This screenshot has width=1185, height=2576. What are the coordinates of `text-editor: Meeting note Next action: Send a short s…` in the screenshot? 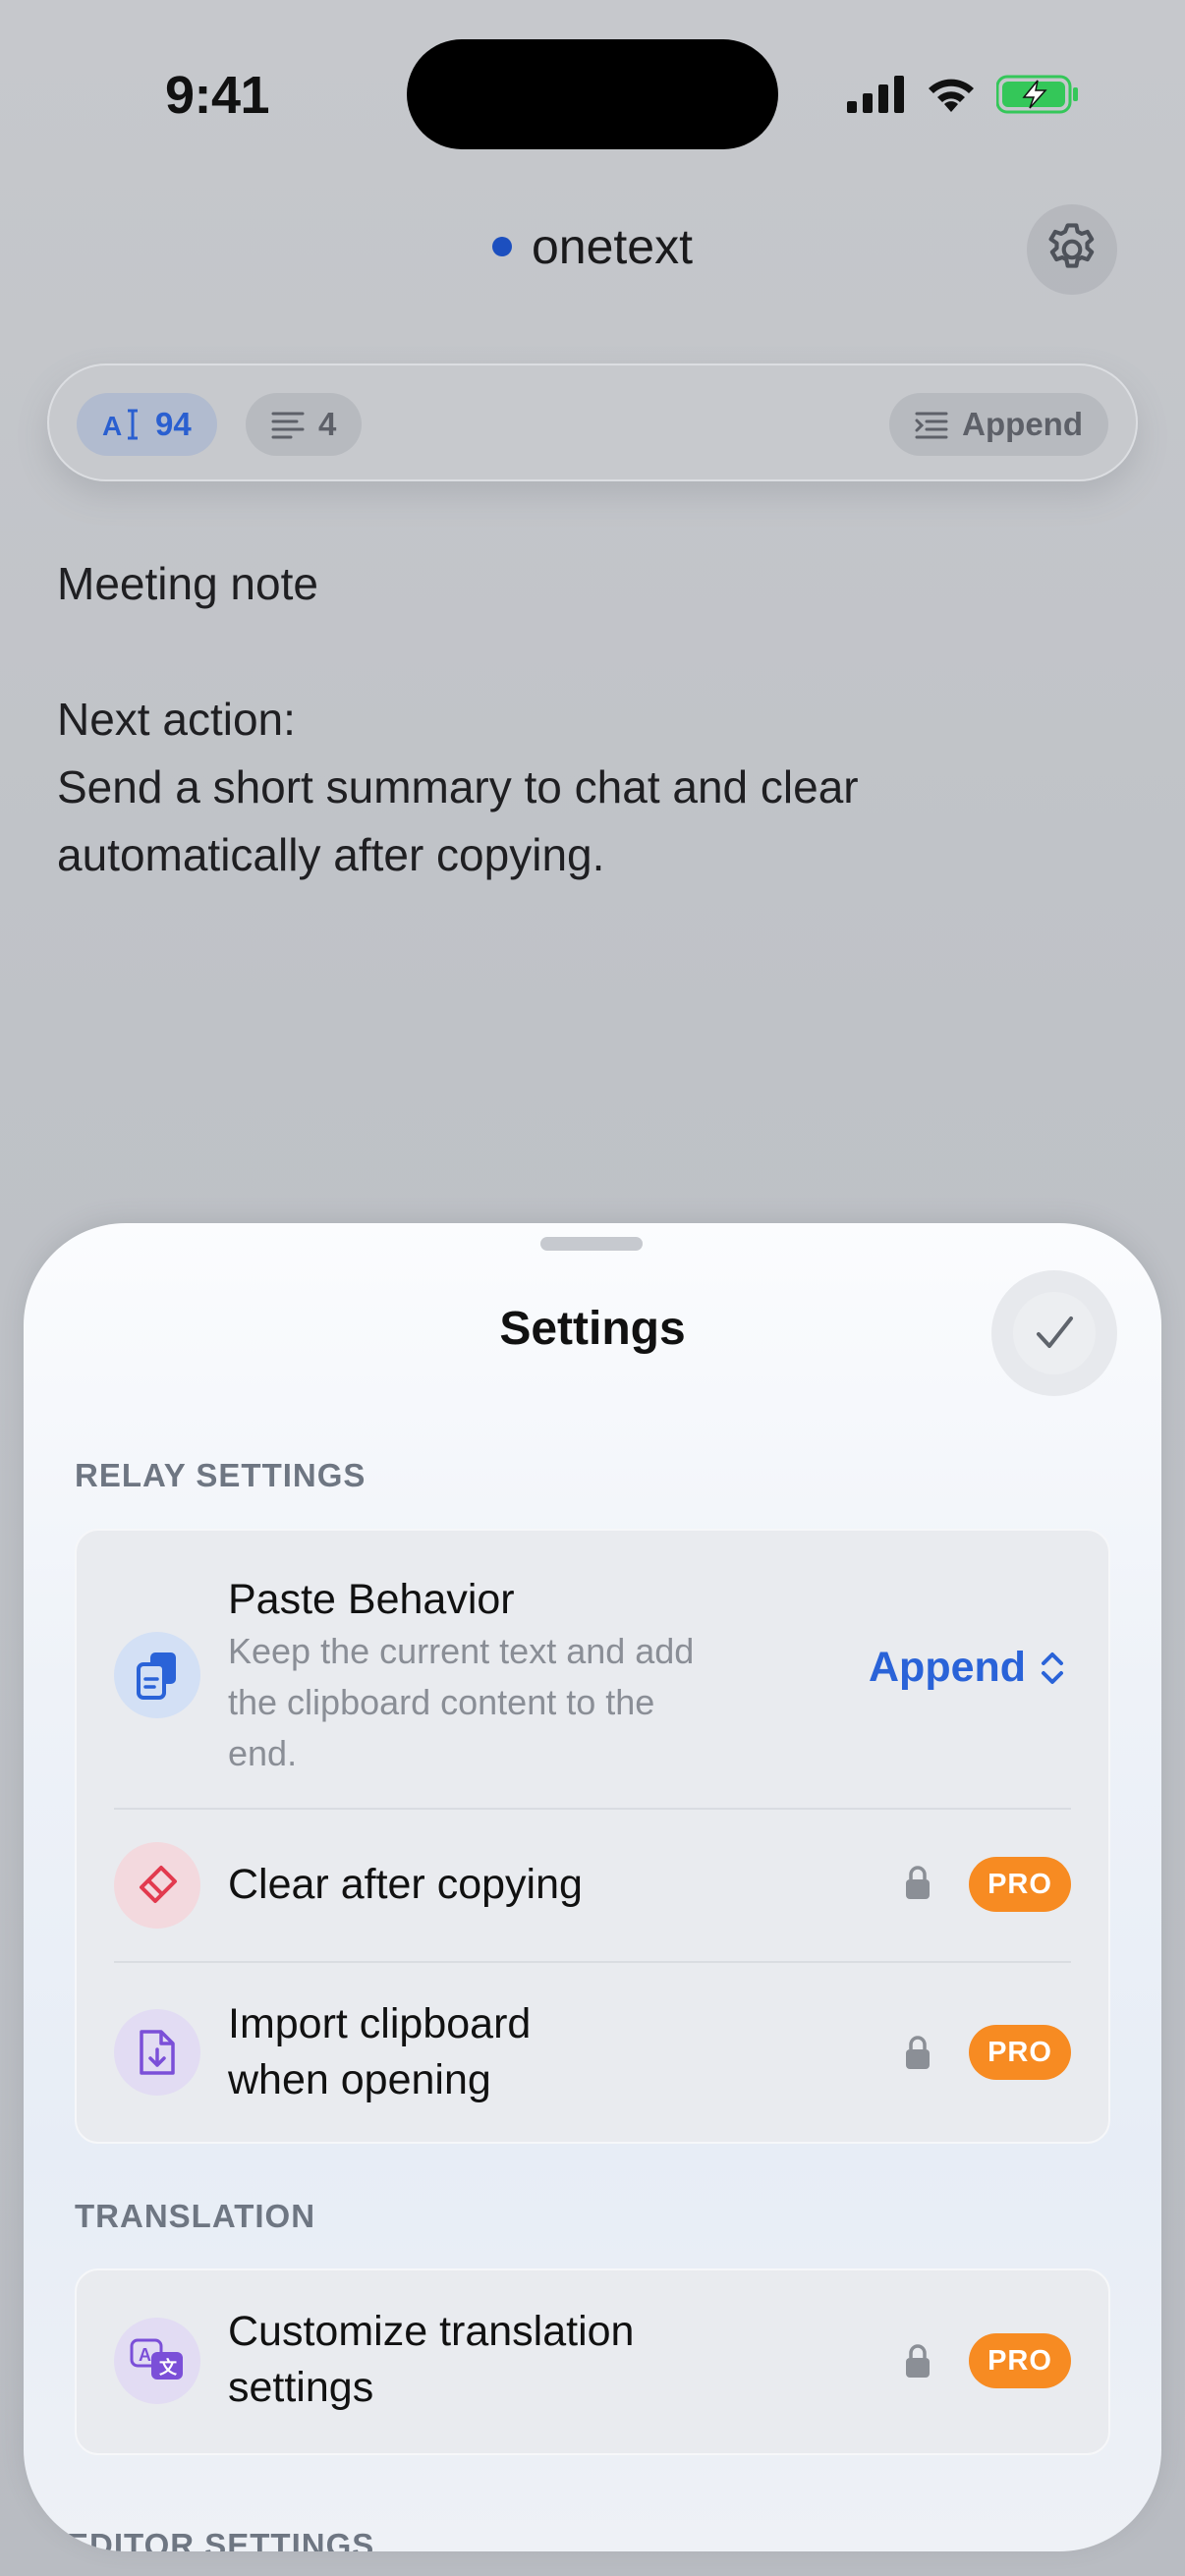 It's located at (592, 719).